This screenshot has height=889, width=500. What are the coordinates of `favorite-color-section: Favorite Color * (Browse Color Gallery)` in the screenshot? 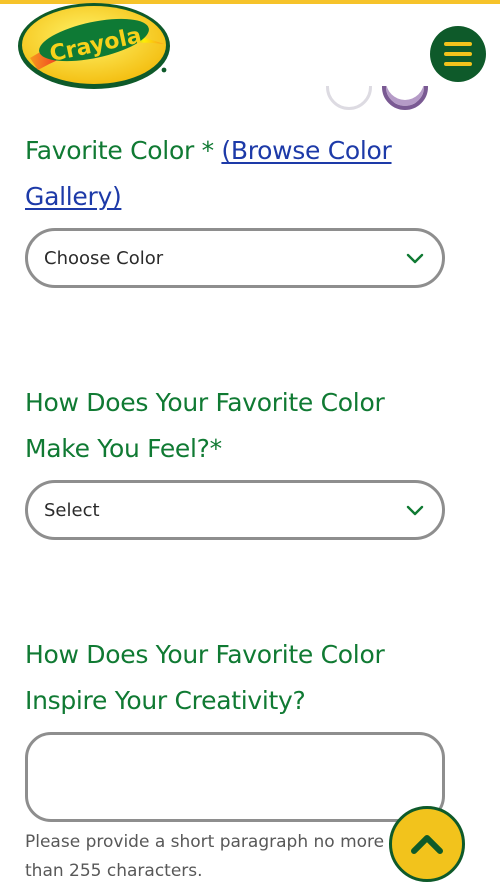 It's located at (235, 174).